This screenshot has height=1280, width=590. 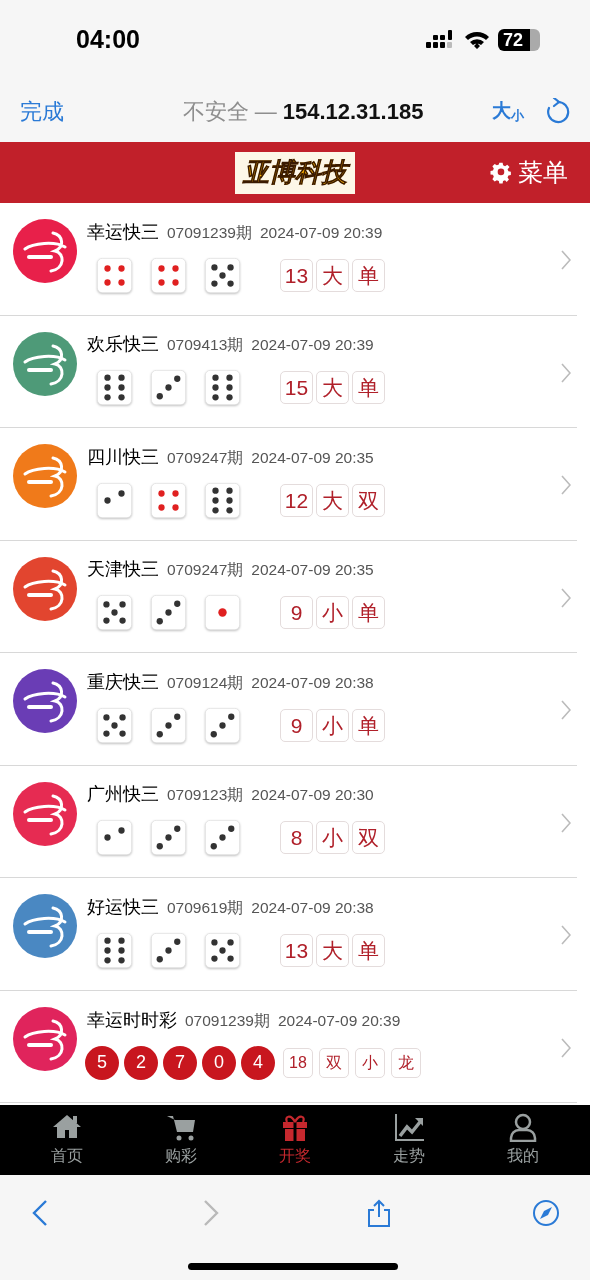 What do you see at coordinates (409, 1127) in the screenshot?
I see `trend-icon` at bounding box center [409, 1127].